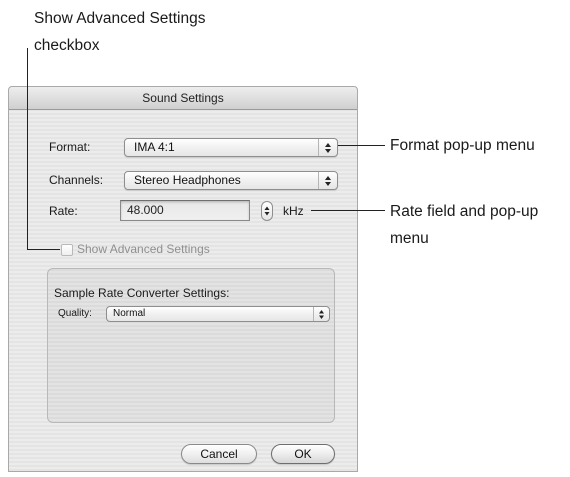 This screenshot has width=570, height=477. Describe the element at coordinates (75, 313) in the screenshot. I see `quality-label: Quality:` at that location.